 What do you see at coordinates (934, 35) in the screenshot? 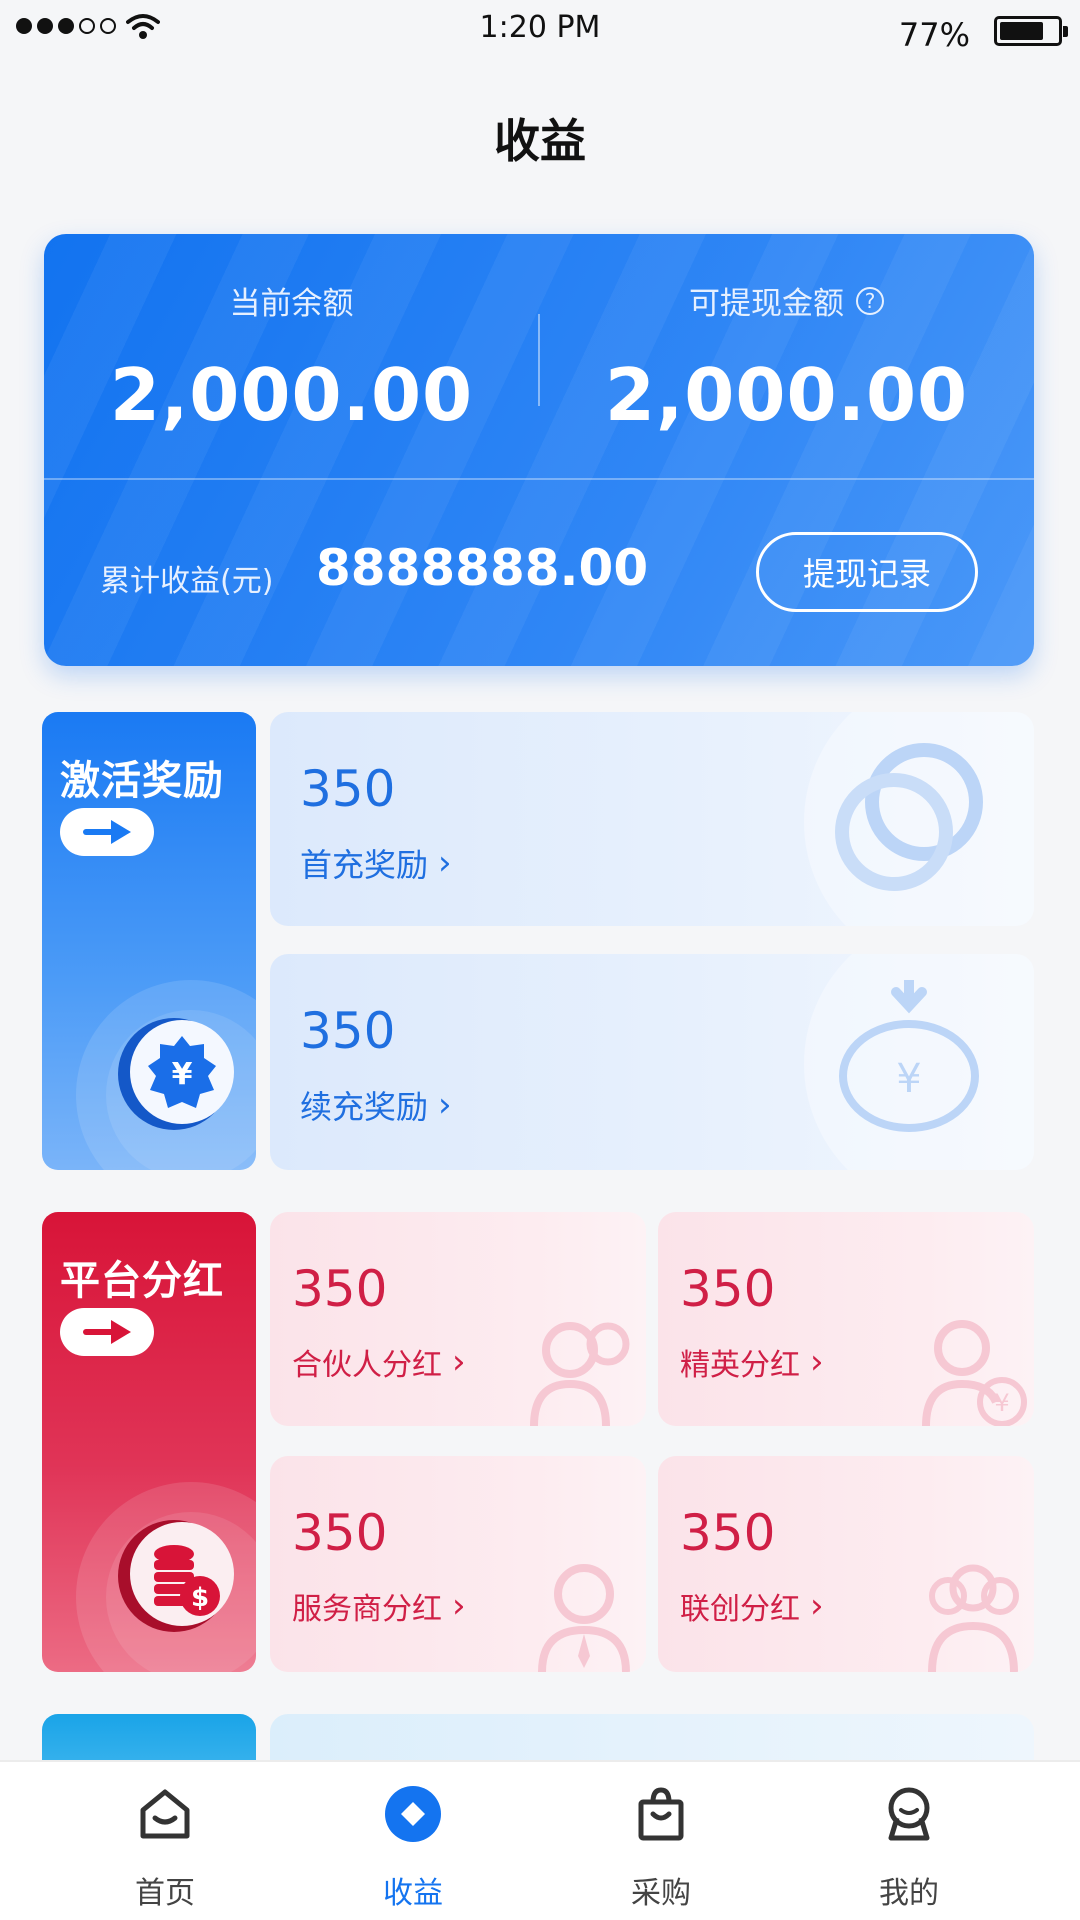
I see `battery-percent: 77%` at bounding box center [934, 35].